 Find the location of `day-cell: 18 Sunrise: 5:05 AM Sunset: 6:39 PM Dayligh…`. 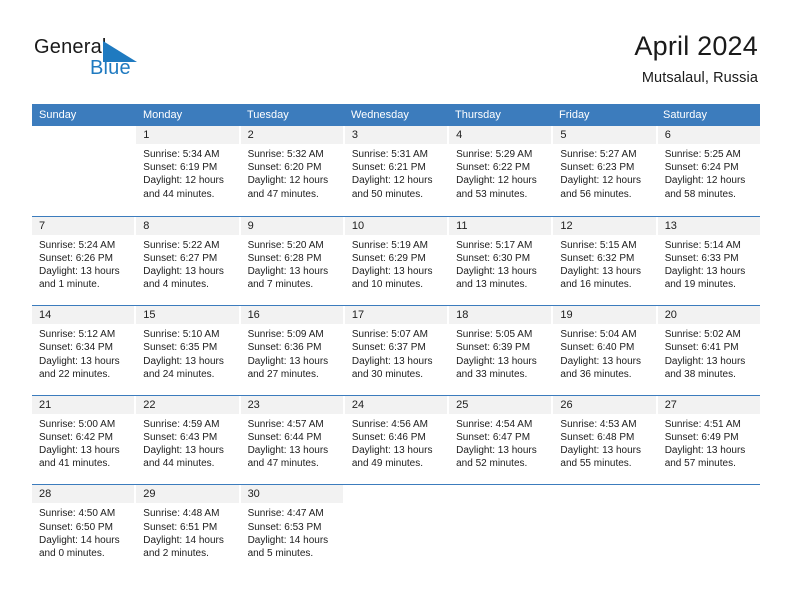

day-cell: 18 Sunrise: 5:05 AM Sunset: 6:39 PM Dayligh… is located at coordinates (501, 350).